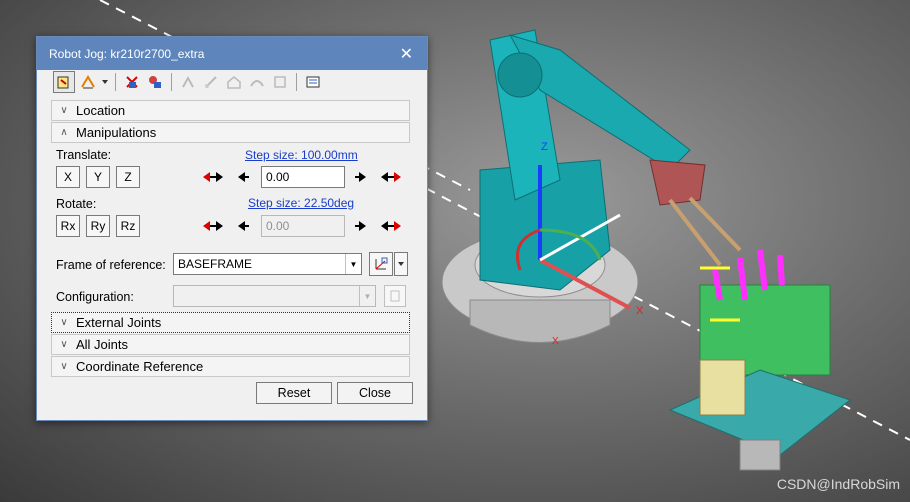  I want to click on axis-label-x-base: X, so click(555, 341).